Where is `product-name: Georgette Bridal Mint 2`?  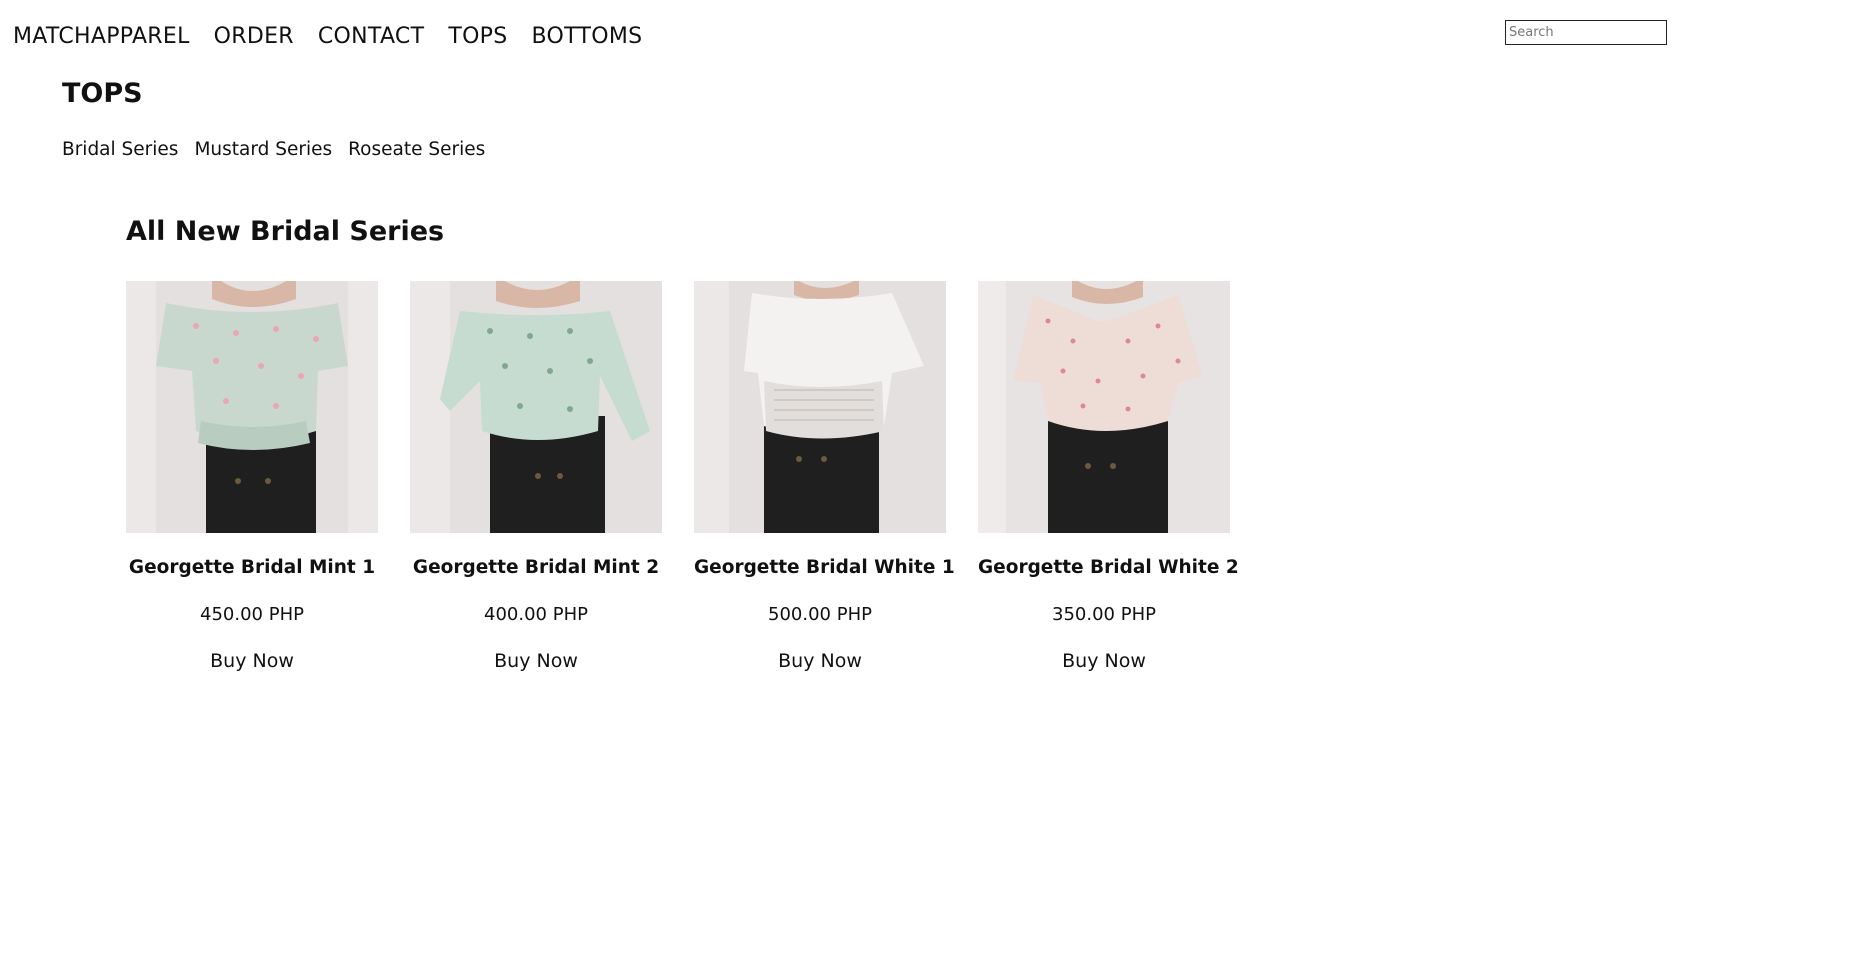 product-name: Georgette Bridal Mint 2 is located at coordinates (536, 567).